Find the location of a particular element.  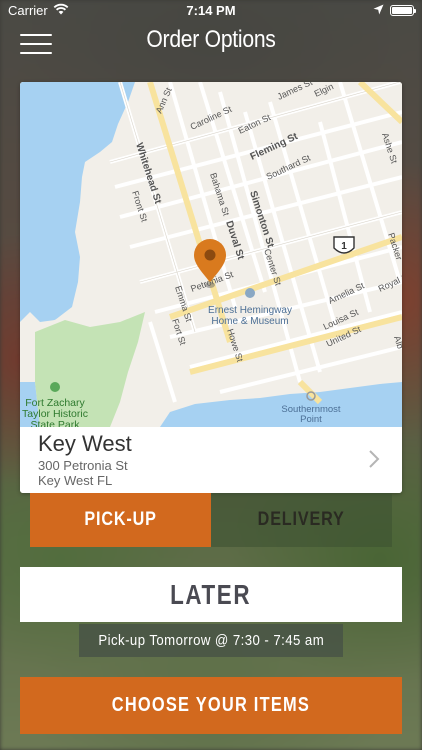

status-time: 7:14 PM is located at coordinates (211, 10).